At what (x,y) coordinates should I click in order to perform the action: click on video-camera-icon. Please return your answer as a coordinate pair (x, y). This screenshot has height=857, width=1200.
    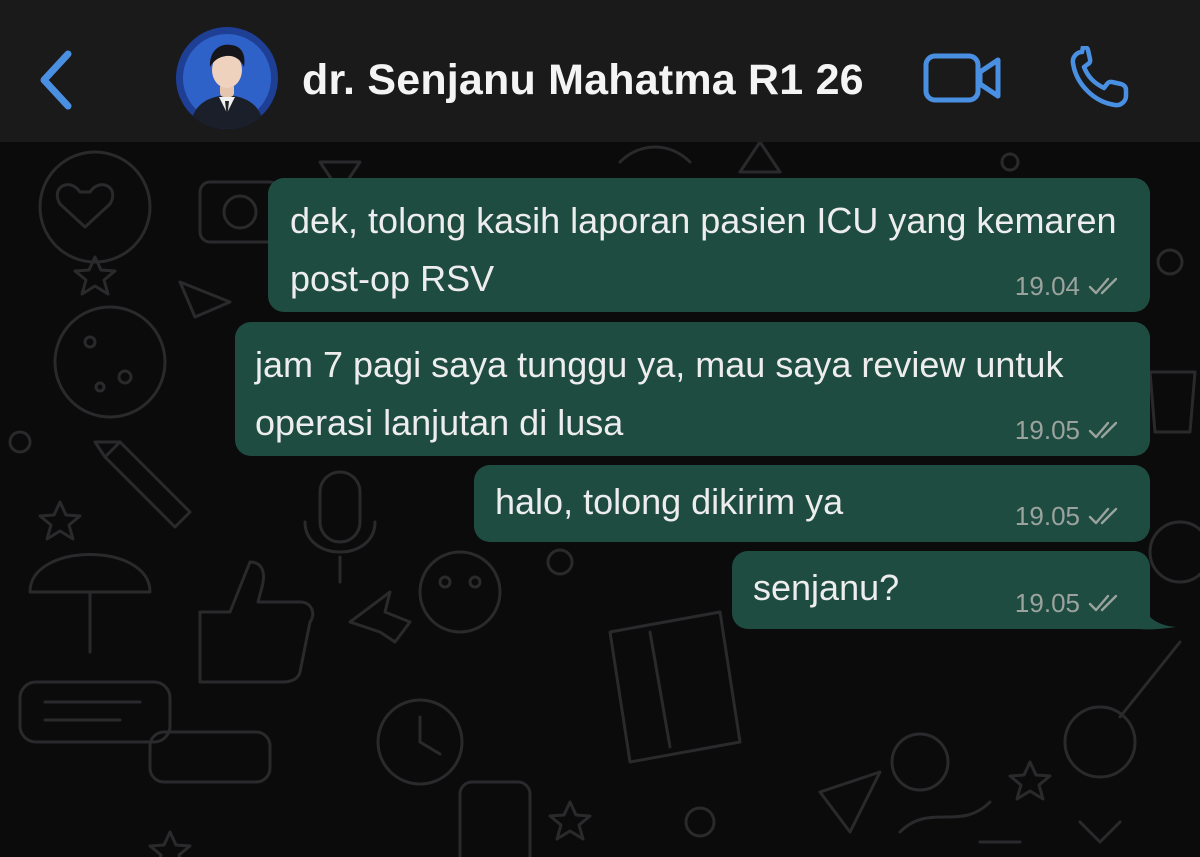
    Looking at the image, I should click on (962, 78).